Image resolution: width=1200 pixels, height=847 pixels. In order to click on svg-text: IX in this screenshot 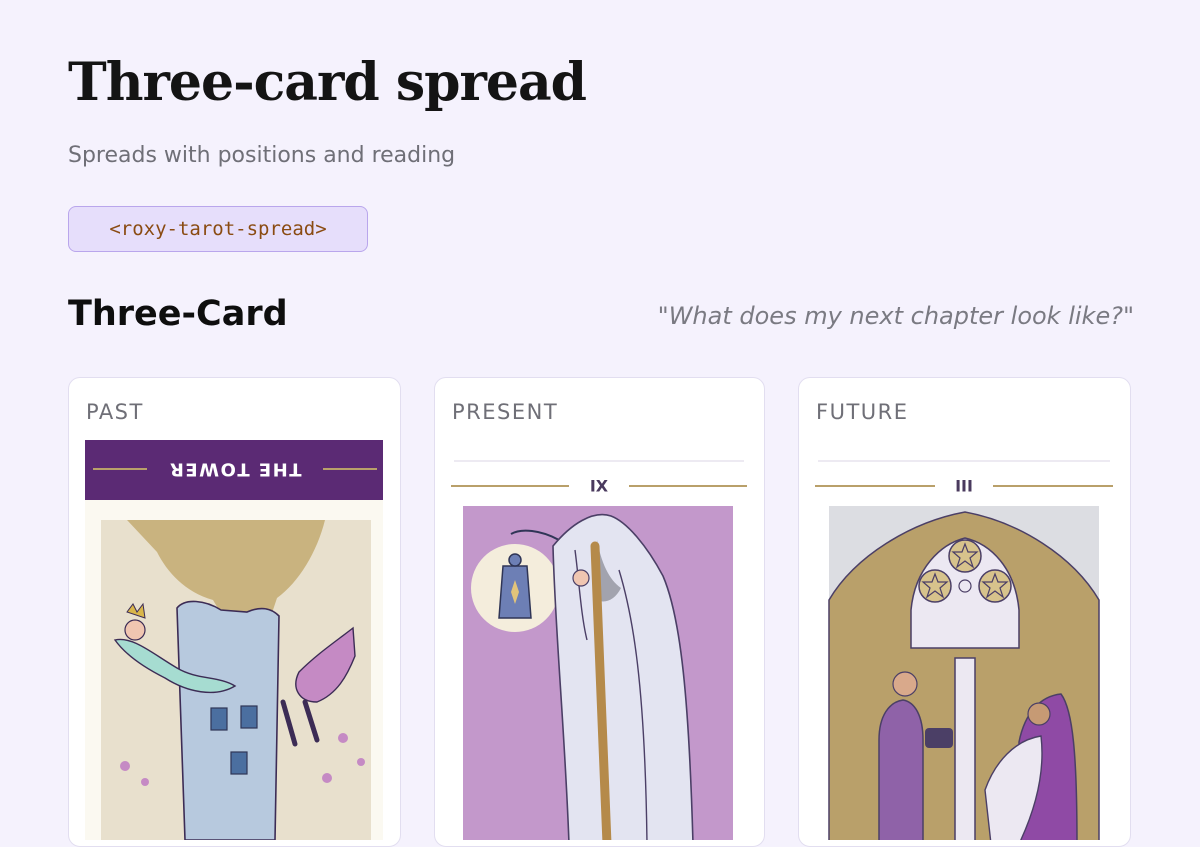, I will do `click(599, 486)`.